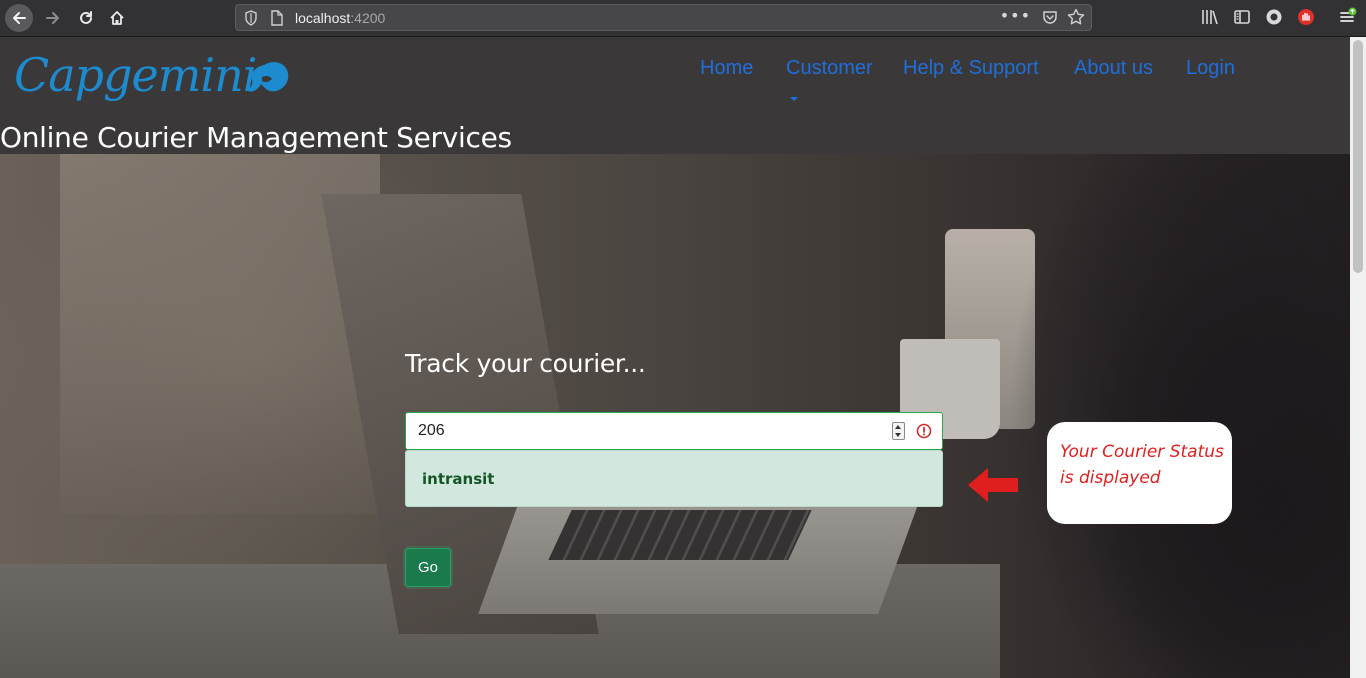 The width and height of the screenshot is (1366, 678). I want to click on home-button, so click(117, 18).